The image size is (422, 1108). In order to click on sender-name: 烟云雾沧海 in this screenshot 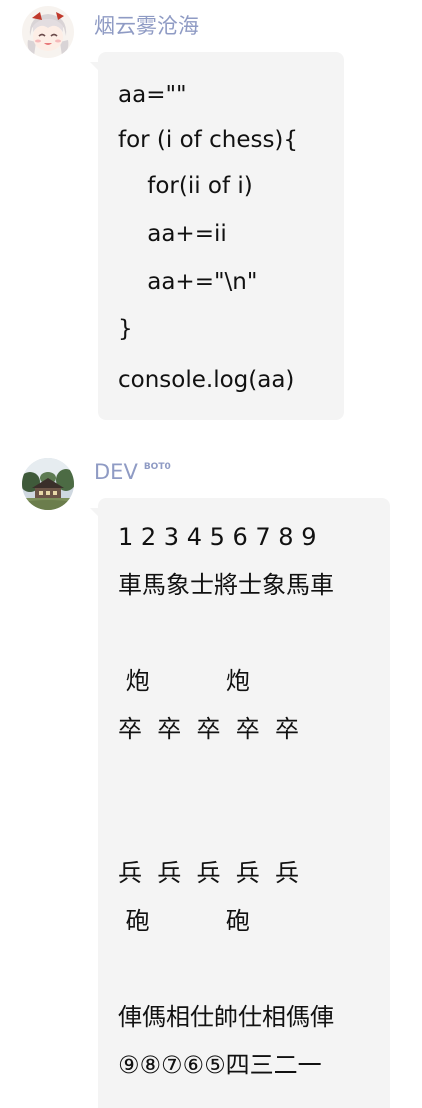, I will do `click(146, 25)`.